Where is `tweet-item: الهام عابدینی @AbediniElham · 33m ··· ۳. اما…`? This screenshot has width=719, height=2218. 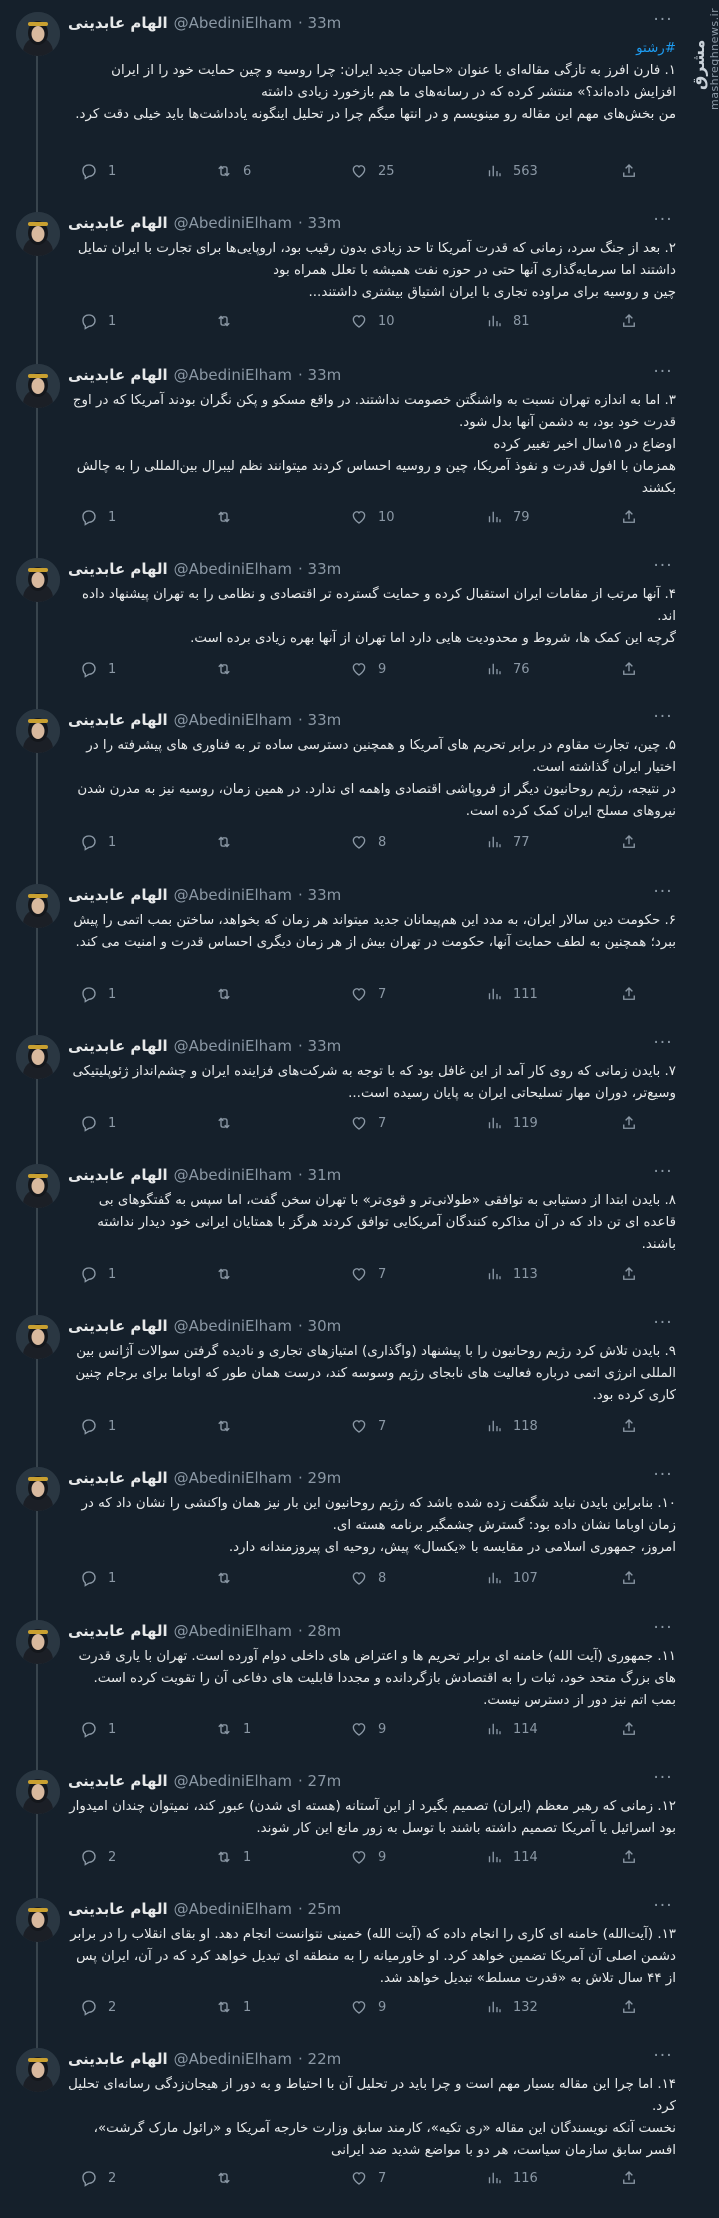 tweet-item: الهام عابدینی @AbediniElham · 33m ··· ۳. اما… is located at coordinates (345, 449).